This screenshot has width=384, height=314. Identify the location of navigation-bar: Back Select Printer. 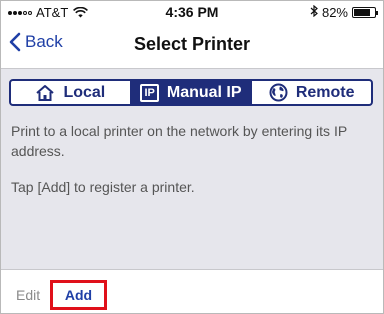
(192, 45).